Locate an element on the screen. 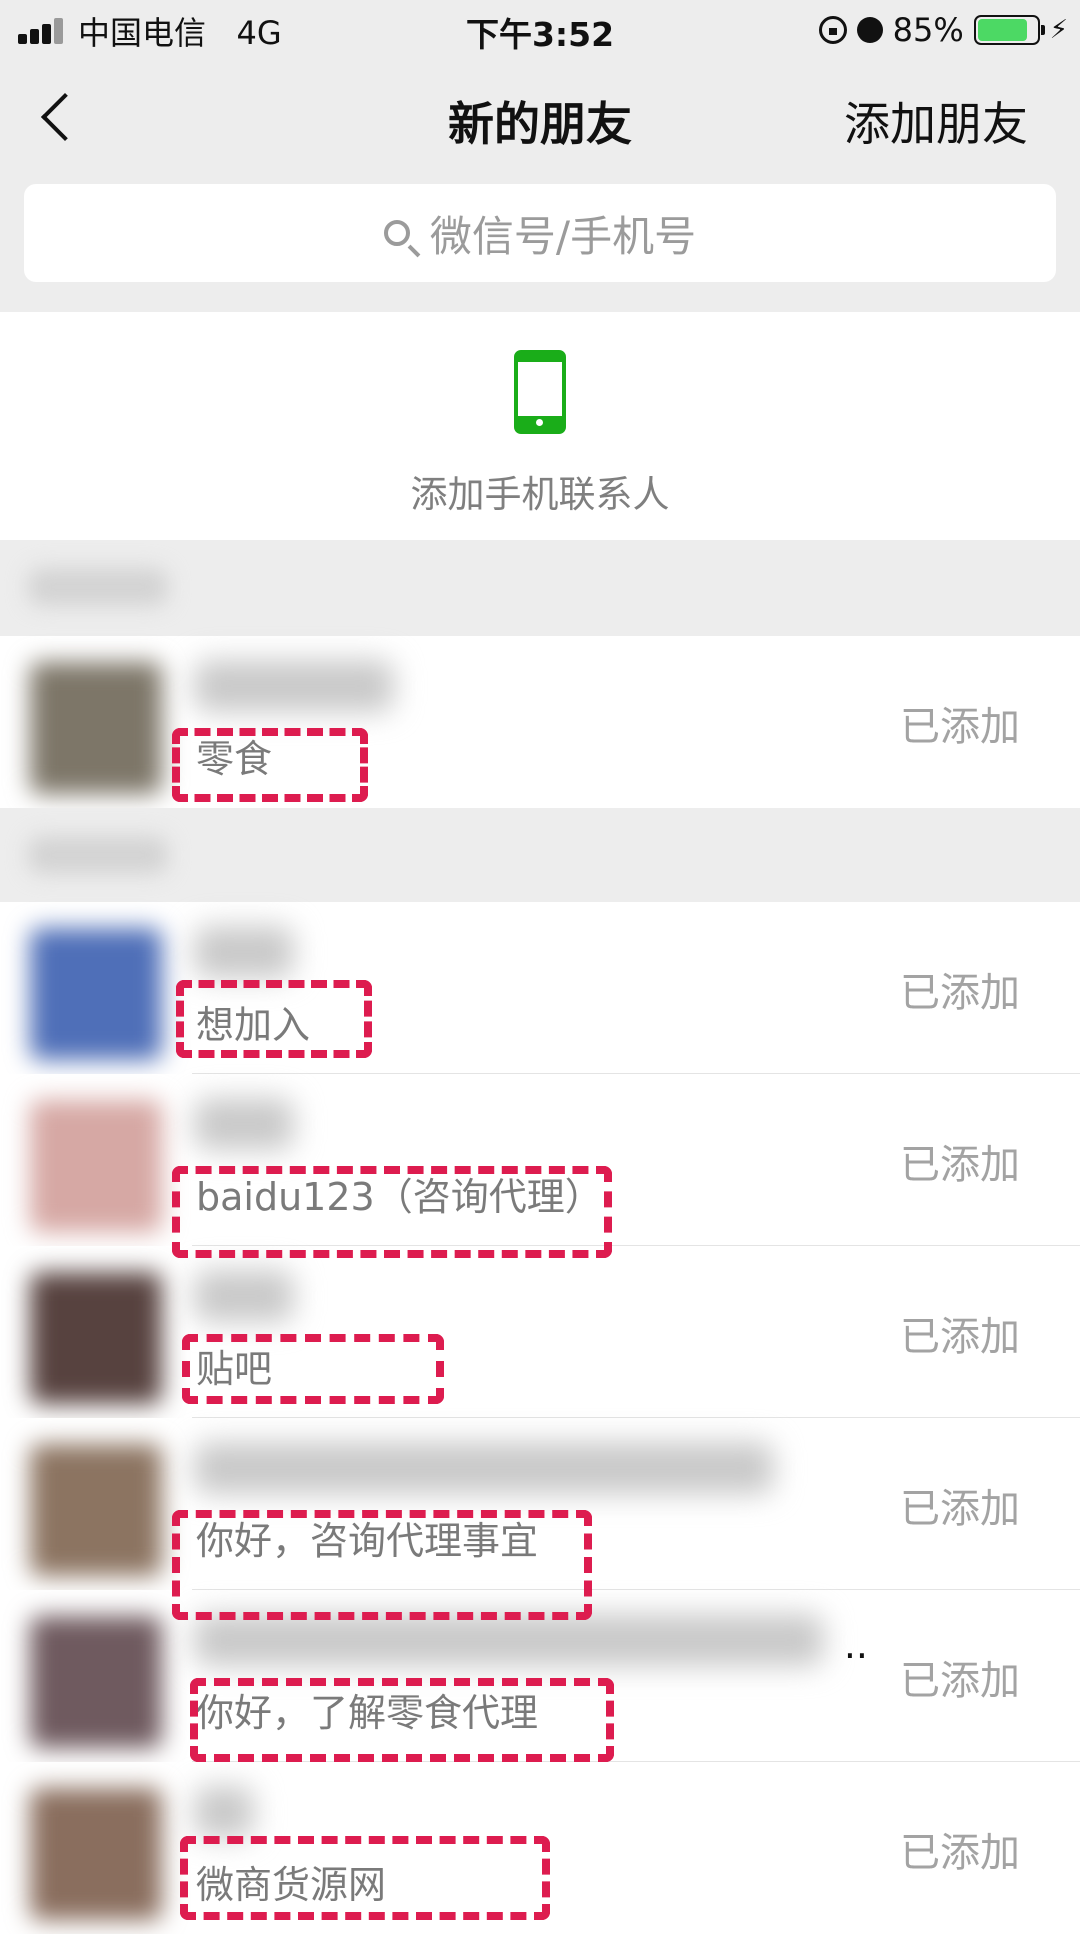  friend-request-row: 零食 已添加 is located at coordinates (540, 722).